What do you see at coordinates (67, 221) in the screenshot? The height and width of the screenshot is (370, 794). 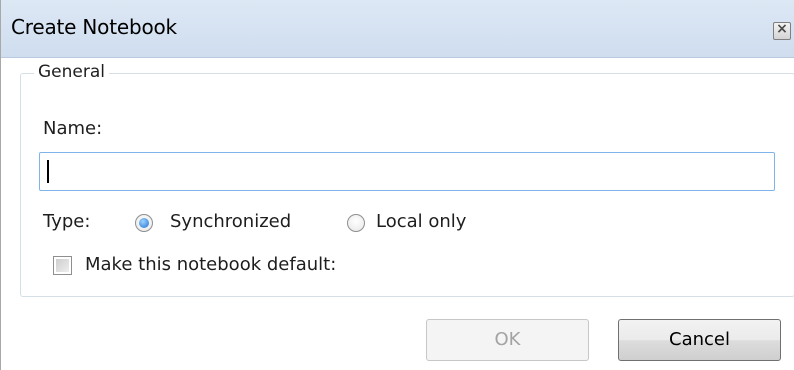 I see `type-label: Type:` at bounding box center [67, 221].